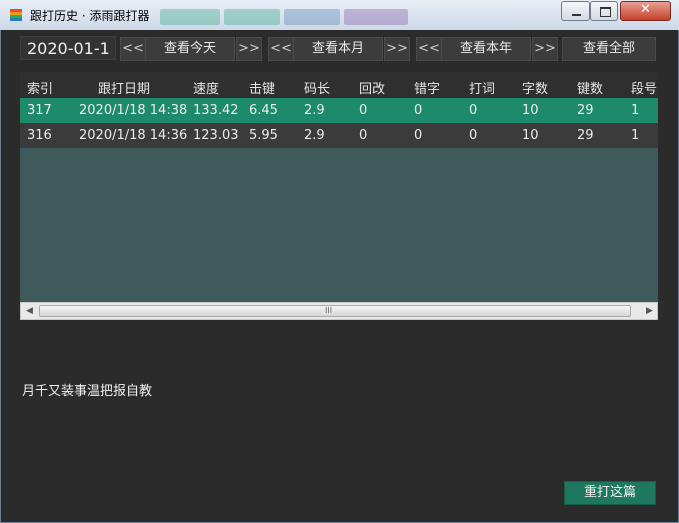 The image size is (679, 523). Describe the element at coordinates (90, 16) in the screenshot. I see `window-title: 跟打历史 · 添雨跟打器` at that location.